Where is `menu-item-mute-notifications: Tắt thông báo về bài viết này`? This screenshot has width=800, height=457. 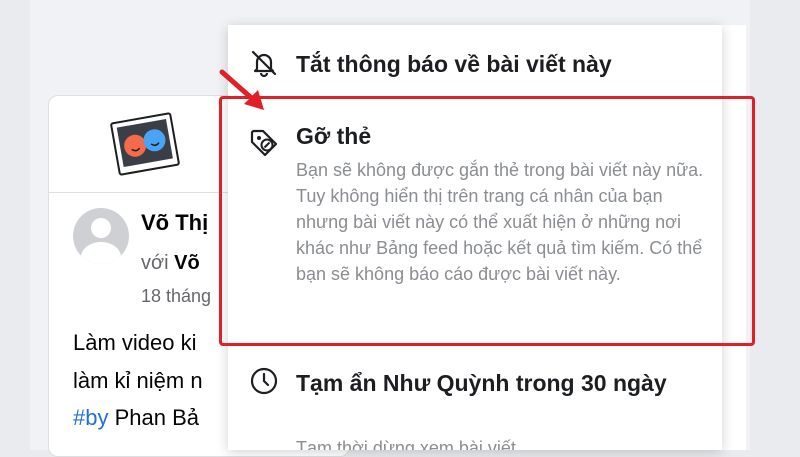 menu-item-mute-notifications: Tắt thông báo về bài viết này is located at coordinates (475, 61).